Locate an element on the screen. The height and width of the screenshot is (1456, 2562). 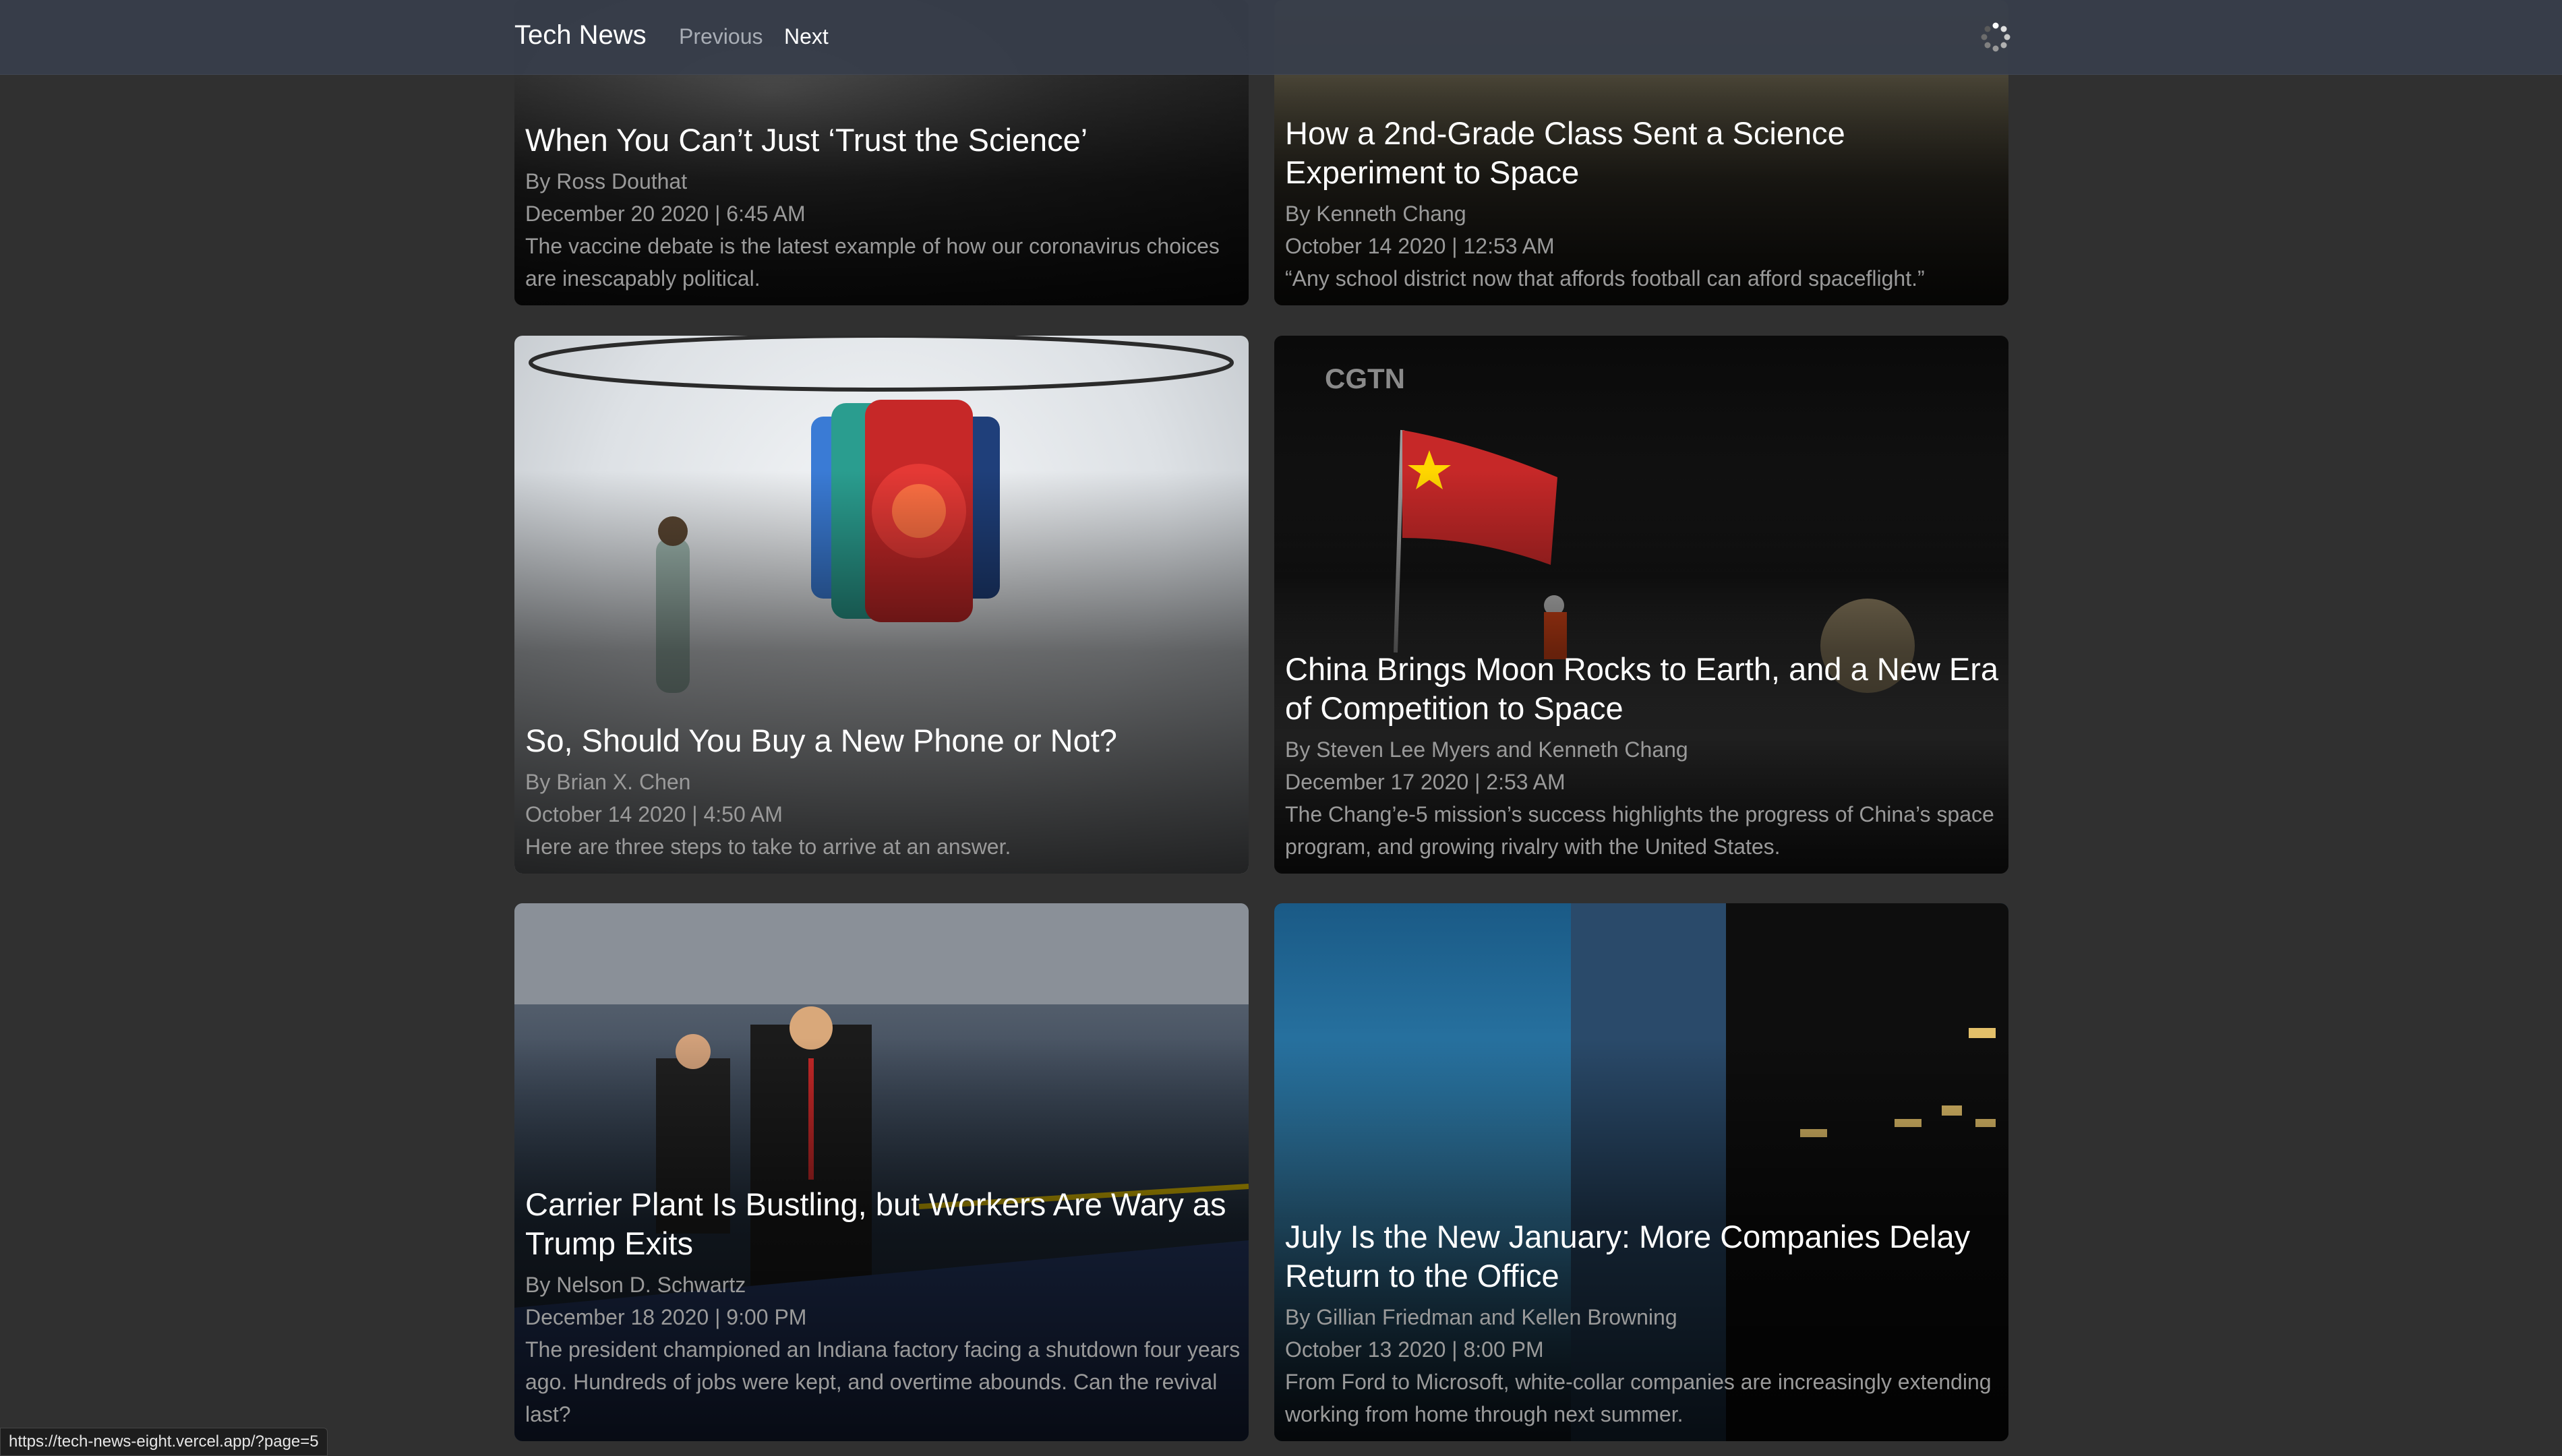
article-byline: By Gillian Friedman and Kellen Browning is located at coordinates (1481, 1317).